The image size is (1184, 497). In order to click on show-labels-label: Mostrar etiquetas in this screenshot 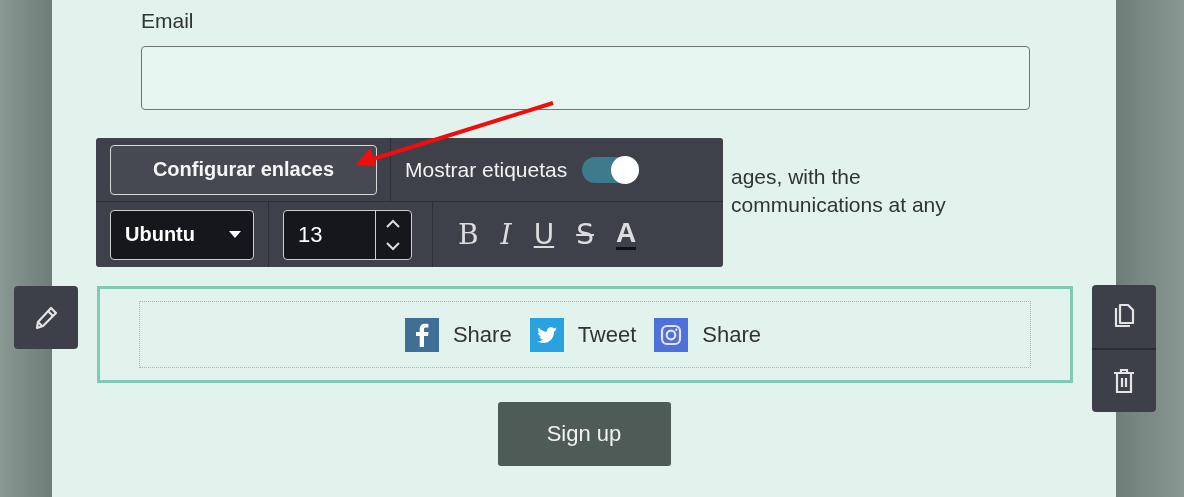, I will do `click(486, 169)`.